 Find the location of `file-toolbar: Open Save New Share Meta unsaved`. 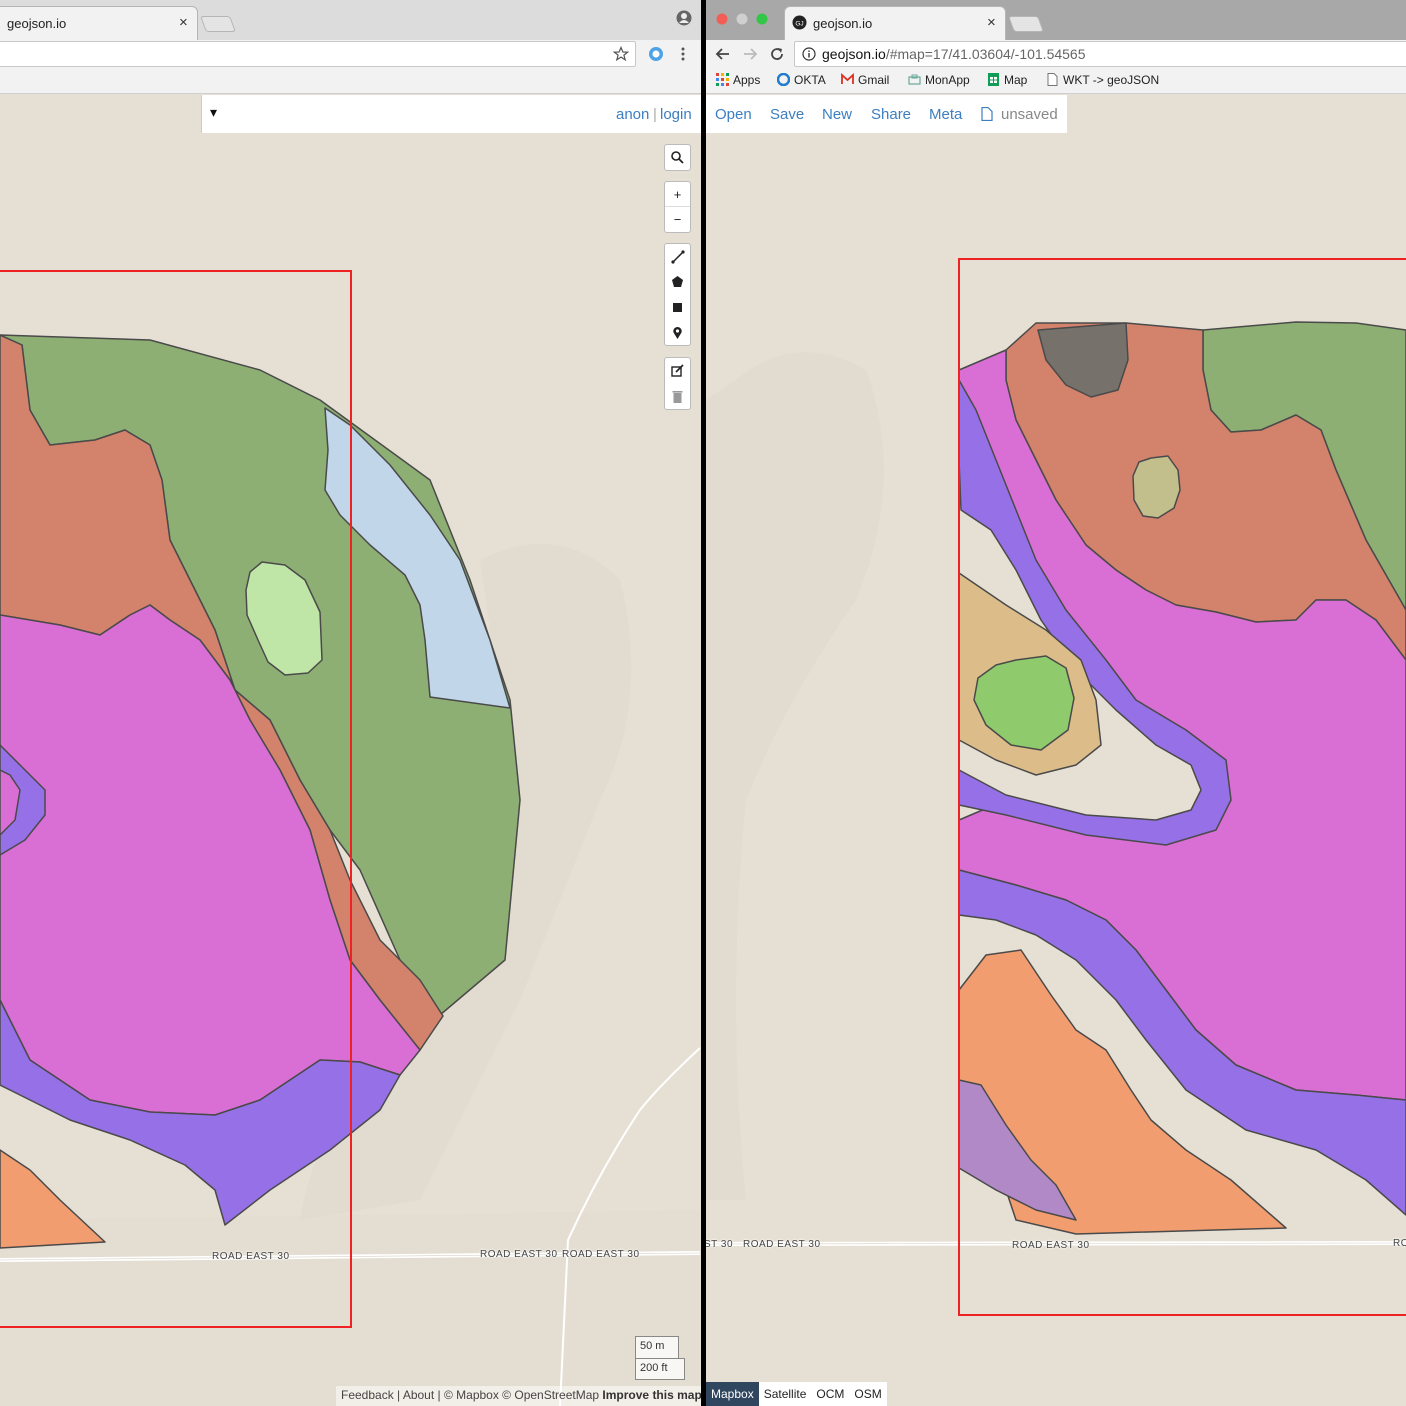

file-toolbar: Open Save New Share Meta unsaved is located at coordinates (886, 114).